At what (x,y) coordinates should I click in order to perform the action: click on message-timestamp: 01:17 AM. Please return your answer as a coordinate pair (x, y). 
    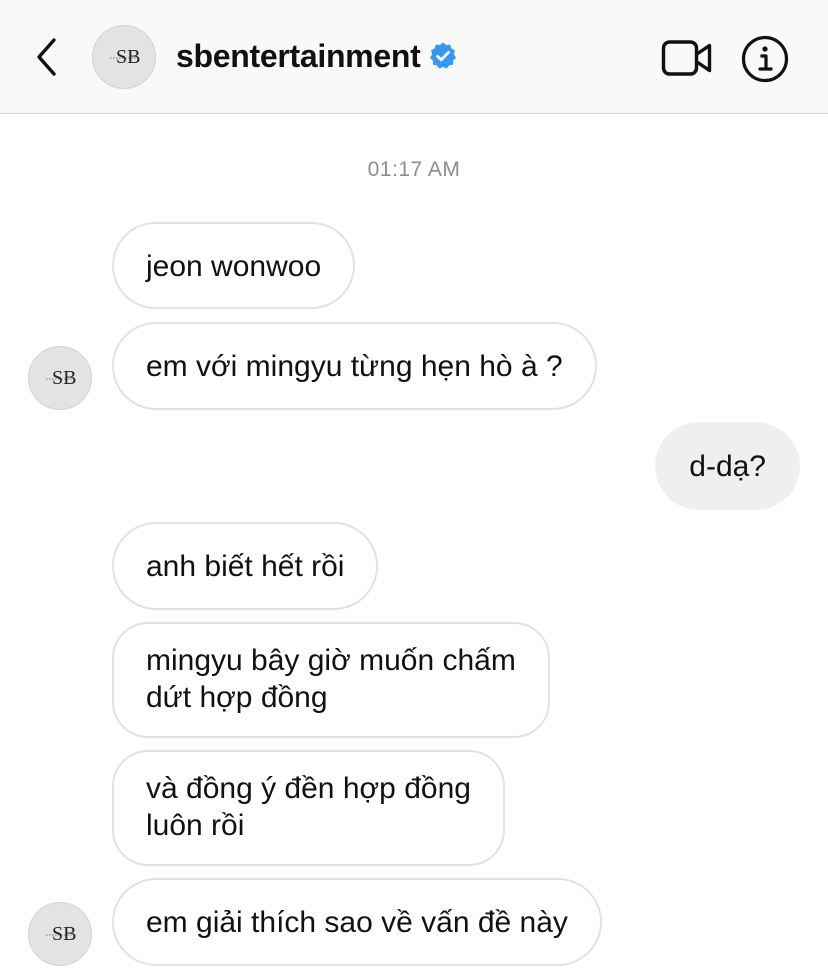
    Looking at the image, I should click on (414, 169).